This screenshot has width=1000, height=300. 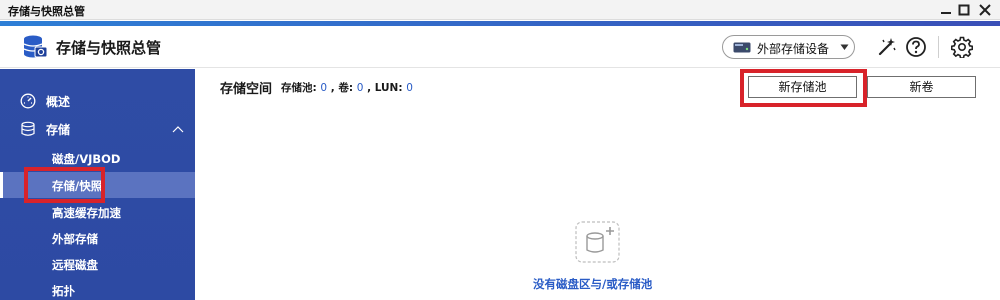 What do you see at coordinates (500, 47) in the screenshot?
I see `app-header: 存储与快照总管 外部存储设备` at bounding box center [500, 47].